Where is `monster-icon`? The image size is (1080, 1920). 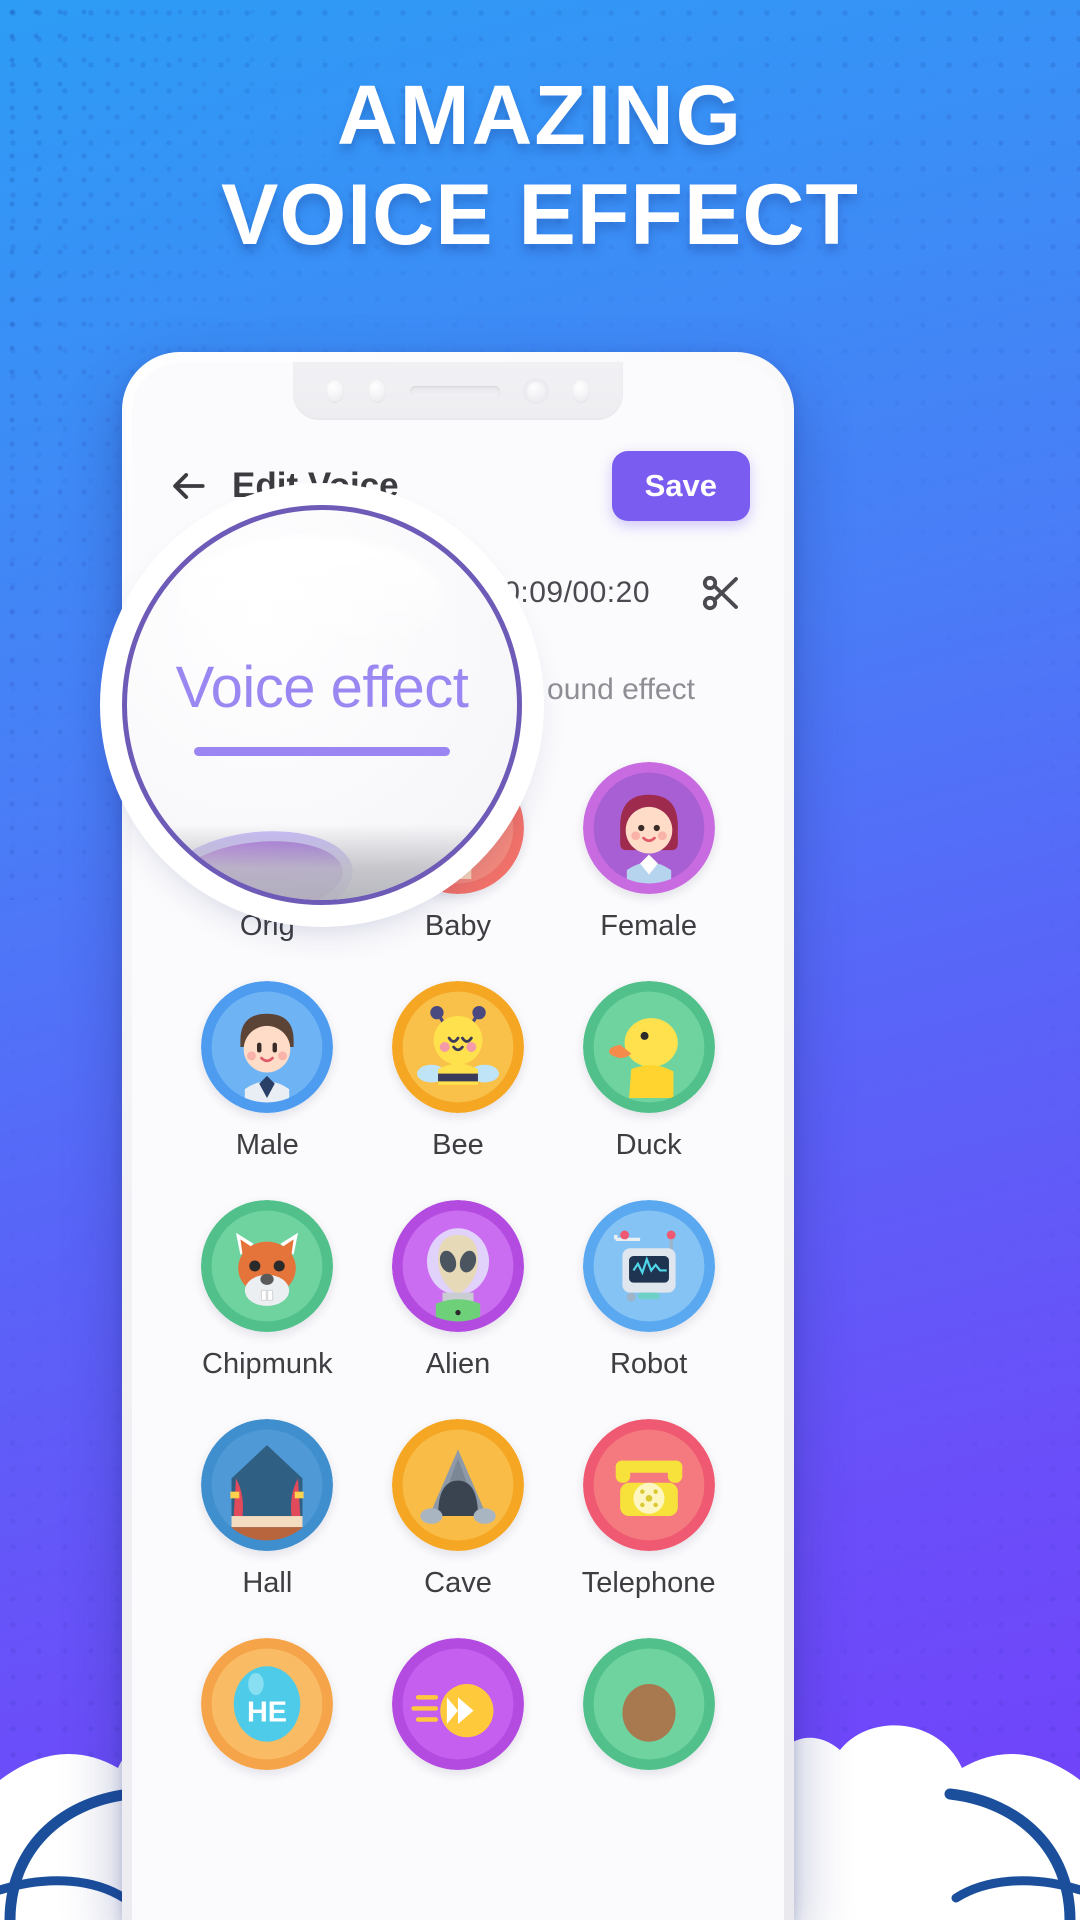
monster-icon is located at coordinates (648, 1704).